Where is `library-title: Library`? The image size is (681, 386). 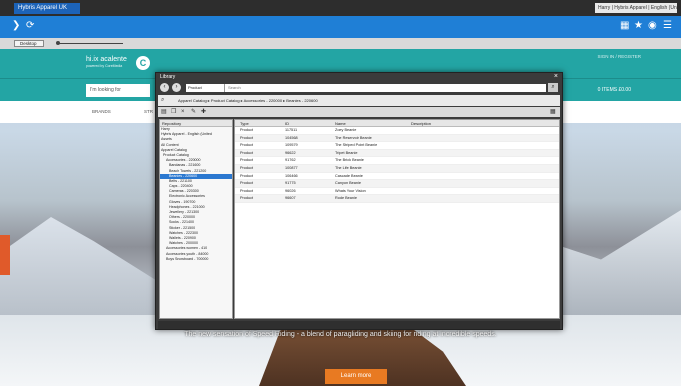
library-title: Library is located at coordinates (168, 77).